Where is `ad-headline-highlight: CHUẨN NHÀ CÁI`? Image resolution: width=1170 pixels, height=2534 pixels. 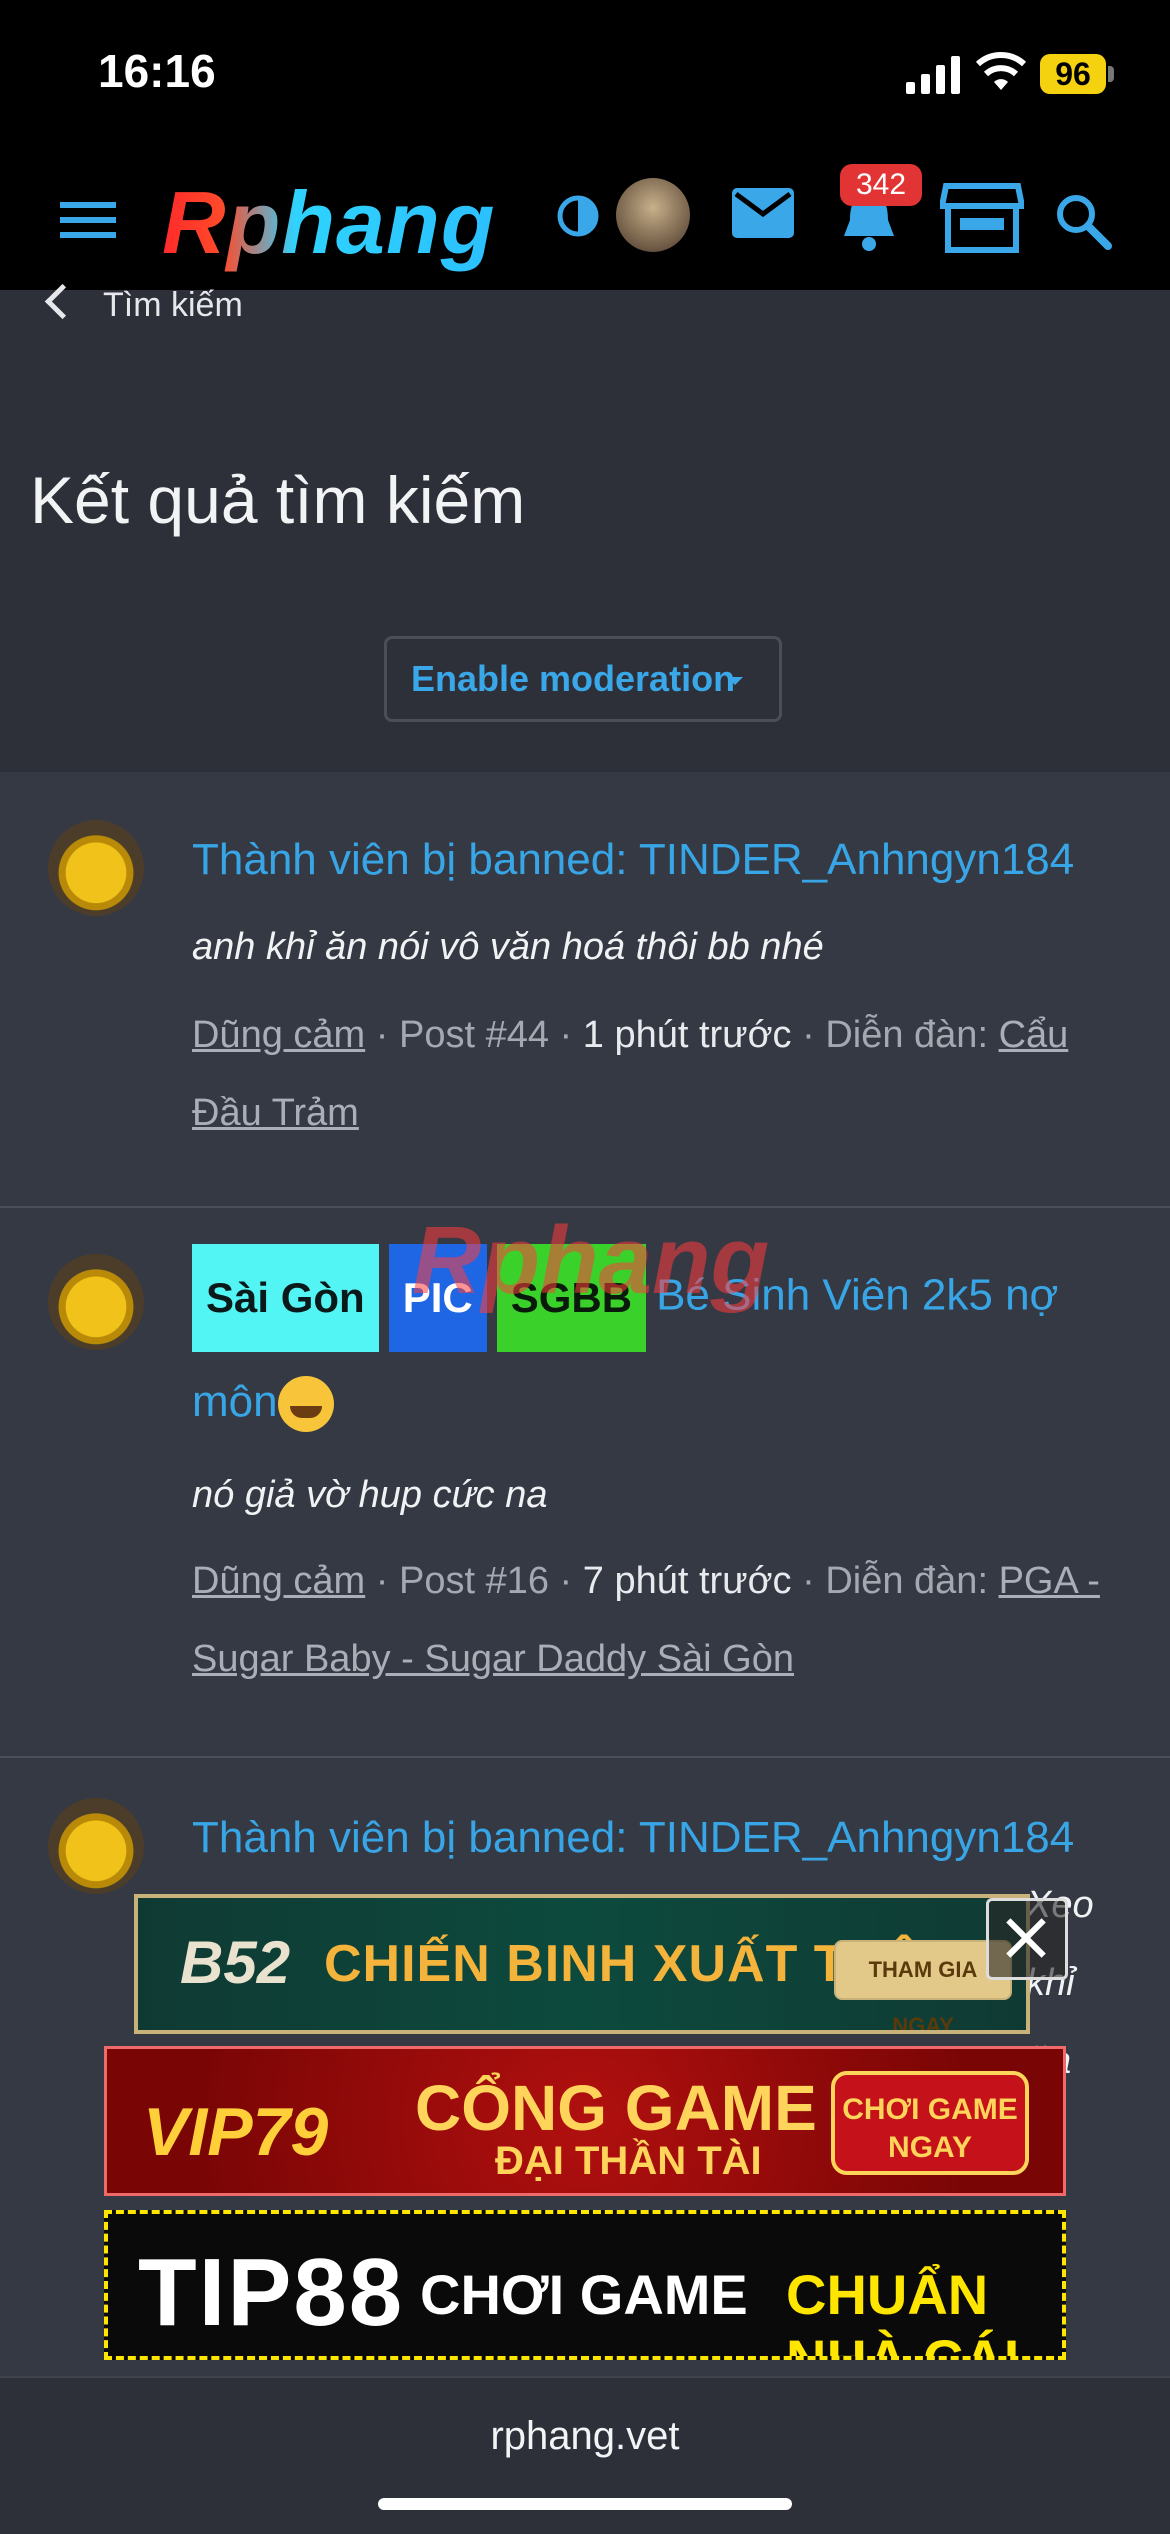
ad-headline-highlight: CHUẨN NHÀ CÁI is located at coordinates (903, 2311).